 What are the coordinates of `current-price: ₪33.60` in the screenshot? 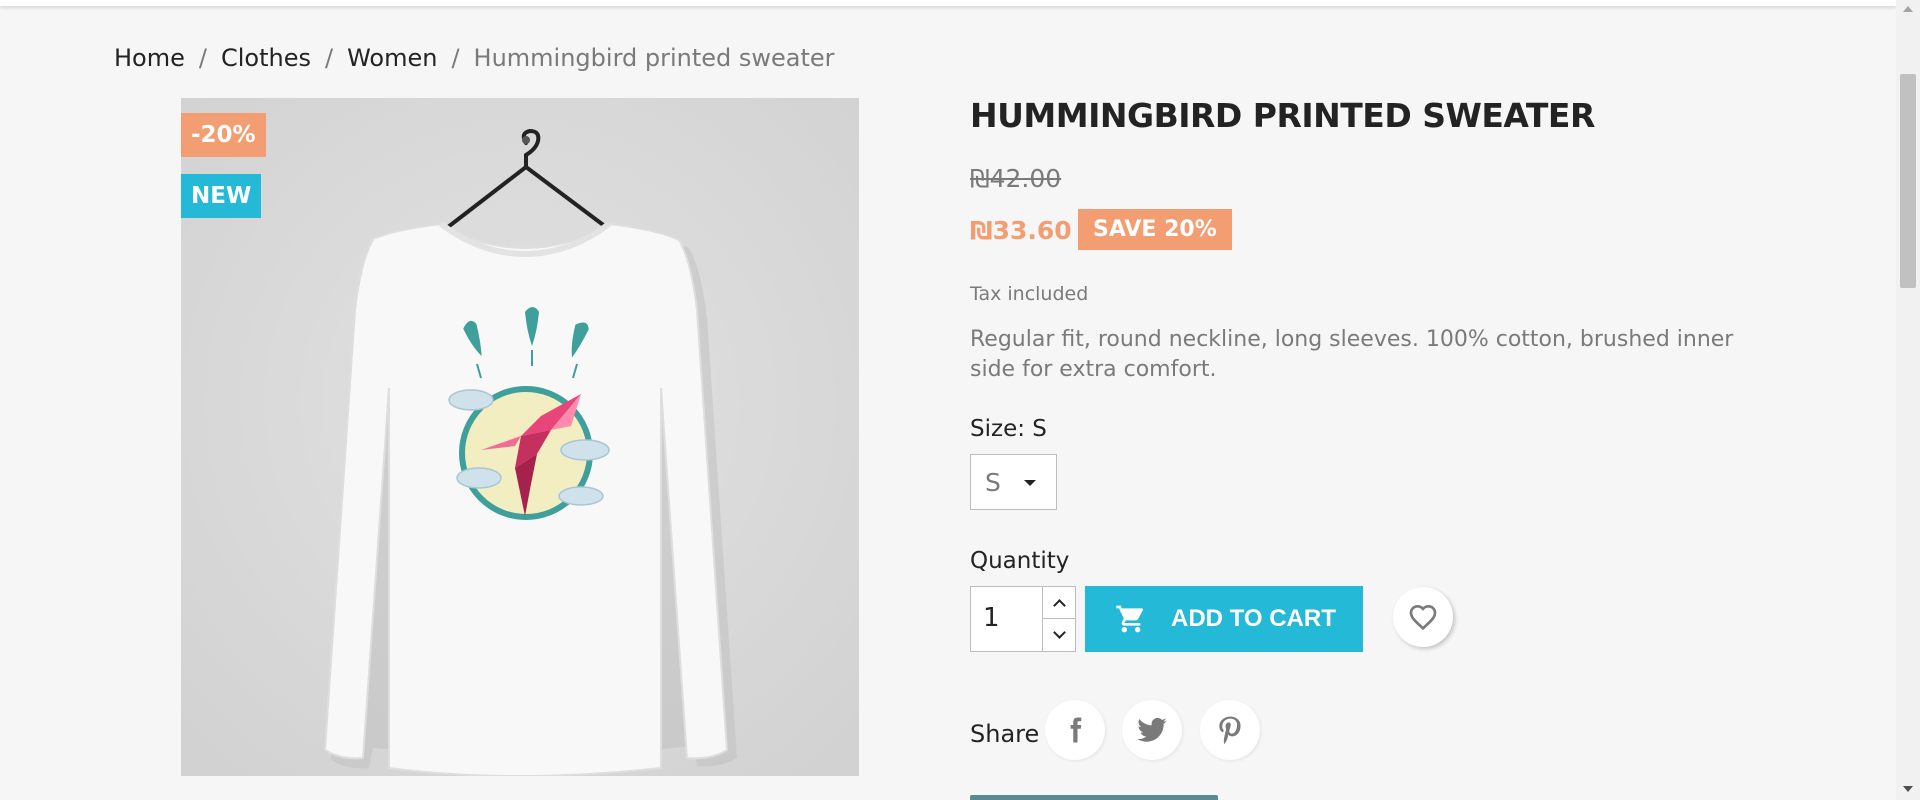 It's located at (1021, 230).